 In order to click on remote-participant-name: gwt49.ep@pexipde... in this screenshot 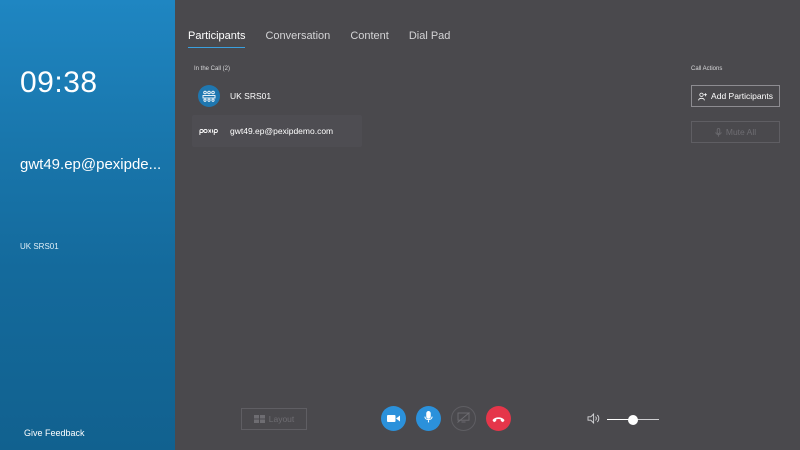, I will do `click(91, 164)`.